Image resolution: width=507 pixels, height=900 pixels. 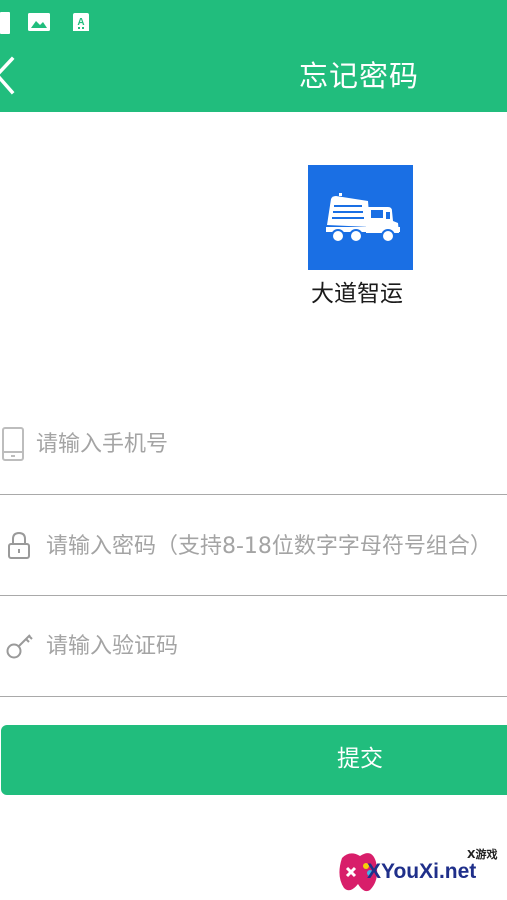 What do you see at coordinates (266, 444) in the screenshot?
I see `phone-input` at bounding box center [266, 444].